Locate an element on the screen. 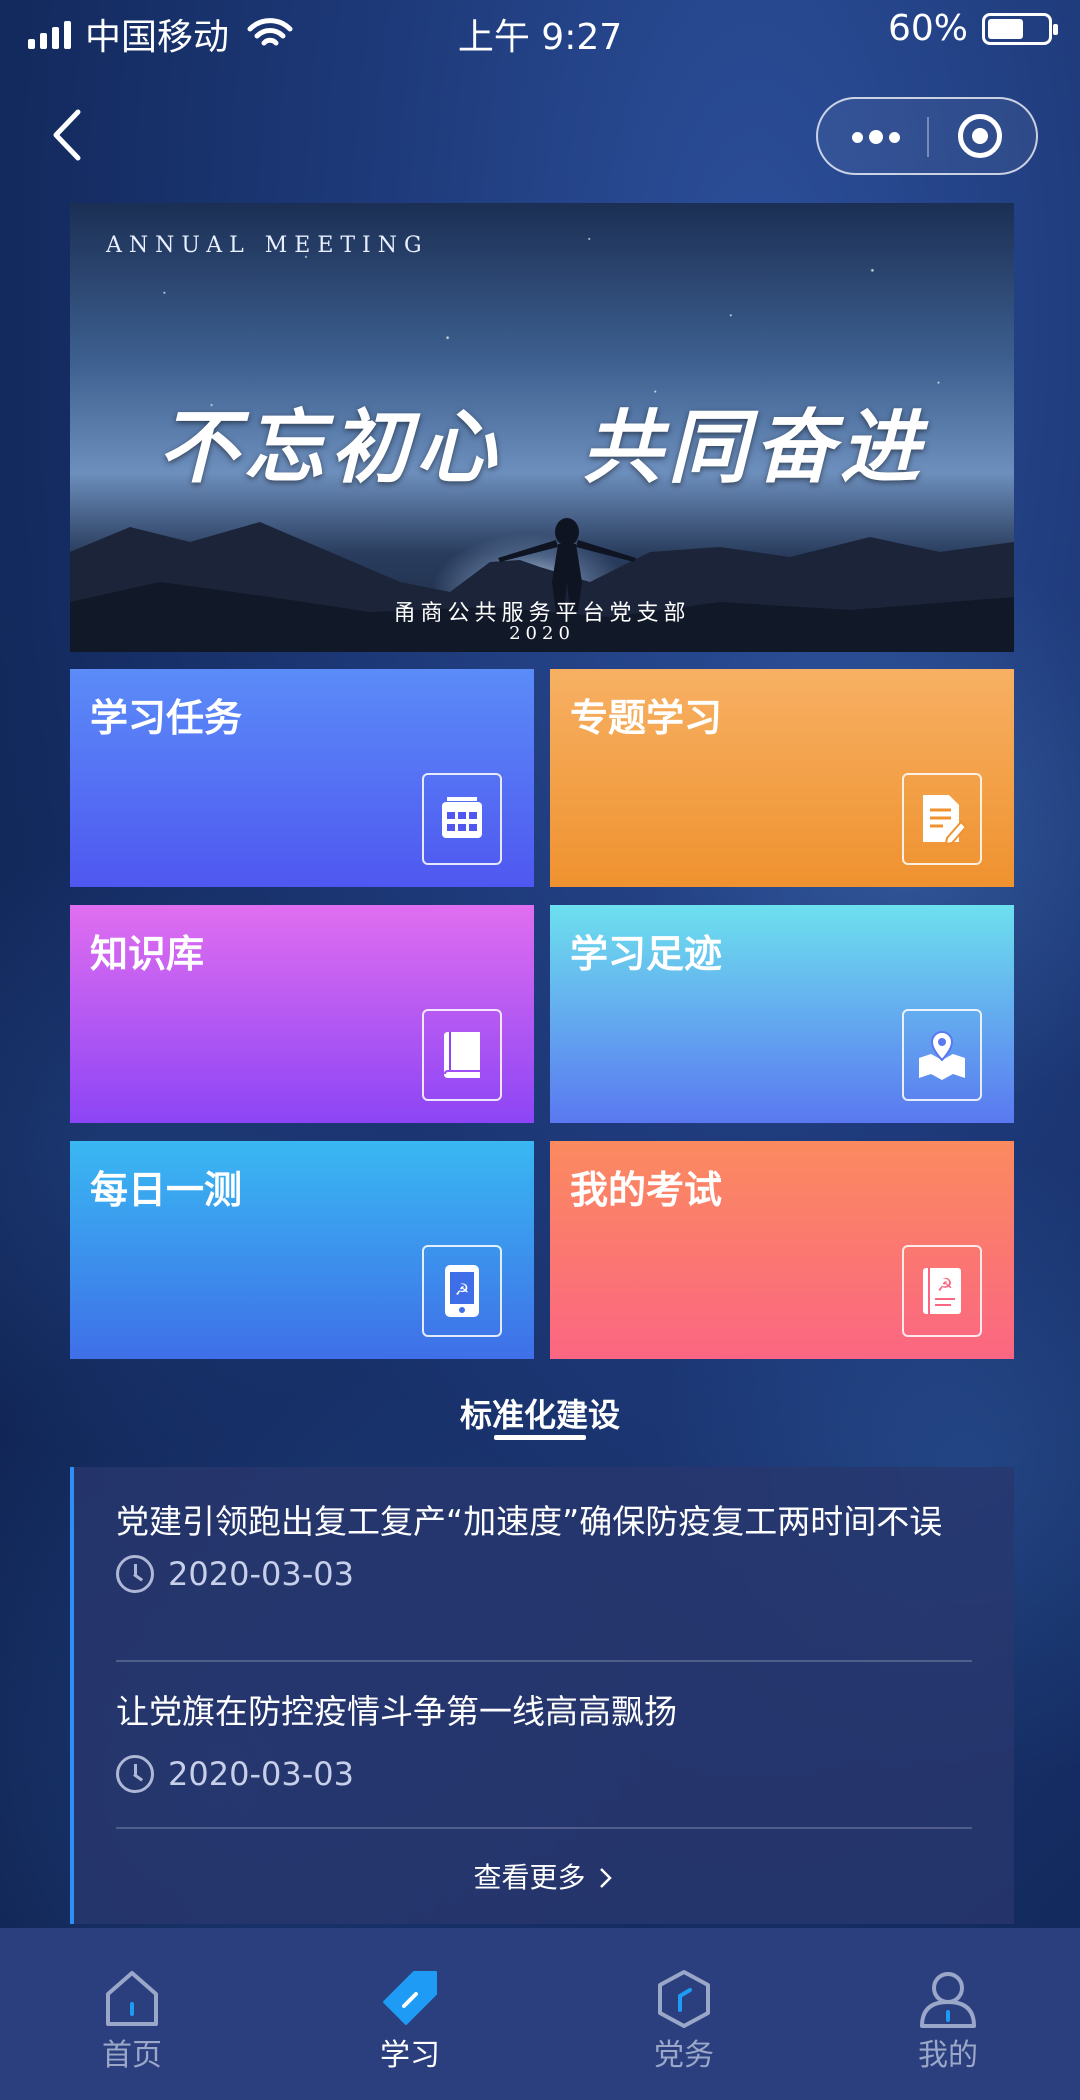  tile-study-tasks: 学习任务 is located at coordinates (302, 778).